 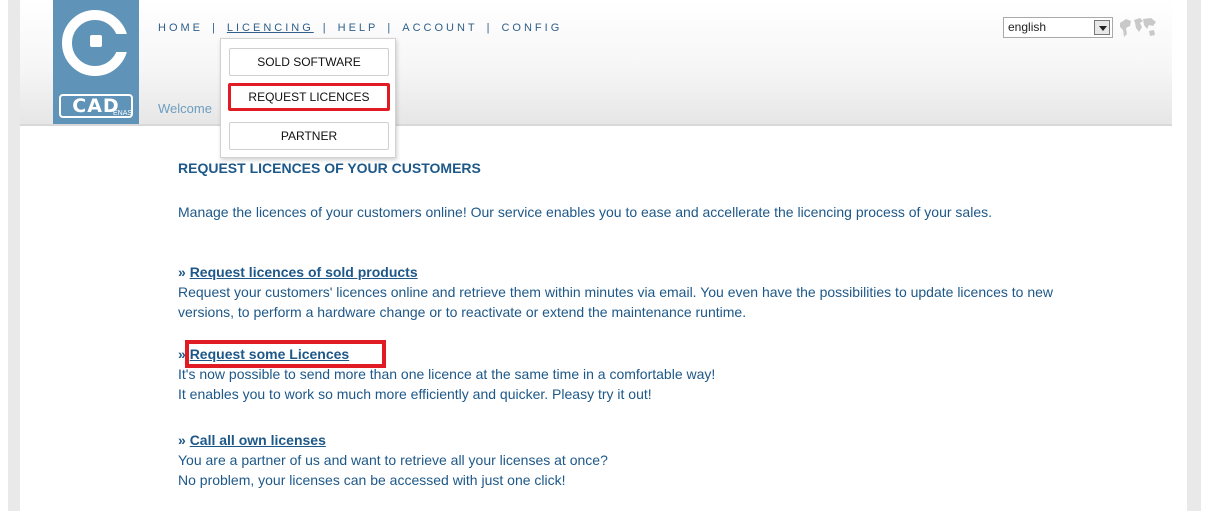 What do you see at coordinates (180, 28) in the screenshot?
I see `nav-home: HOME` at bounding box center [180, 28].